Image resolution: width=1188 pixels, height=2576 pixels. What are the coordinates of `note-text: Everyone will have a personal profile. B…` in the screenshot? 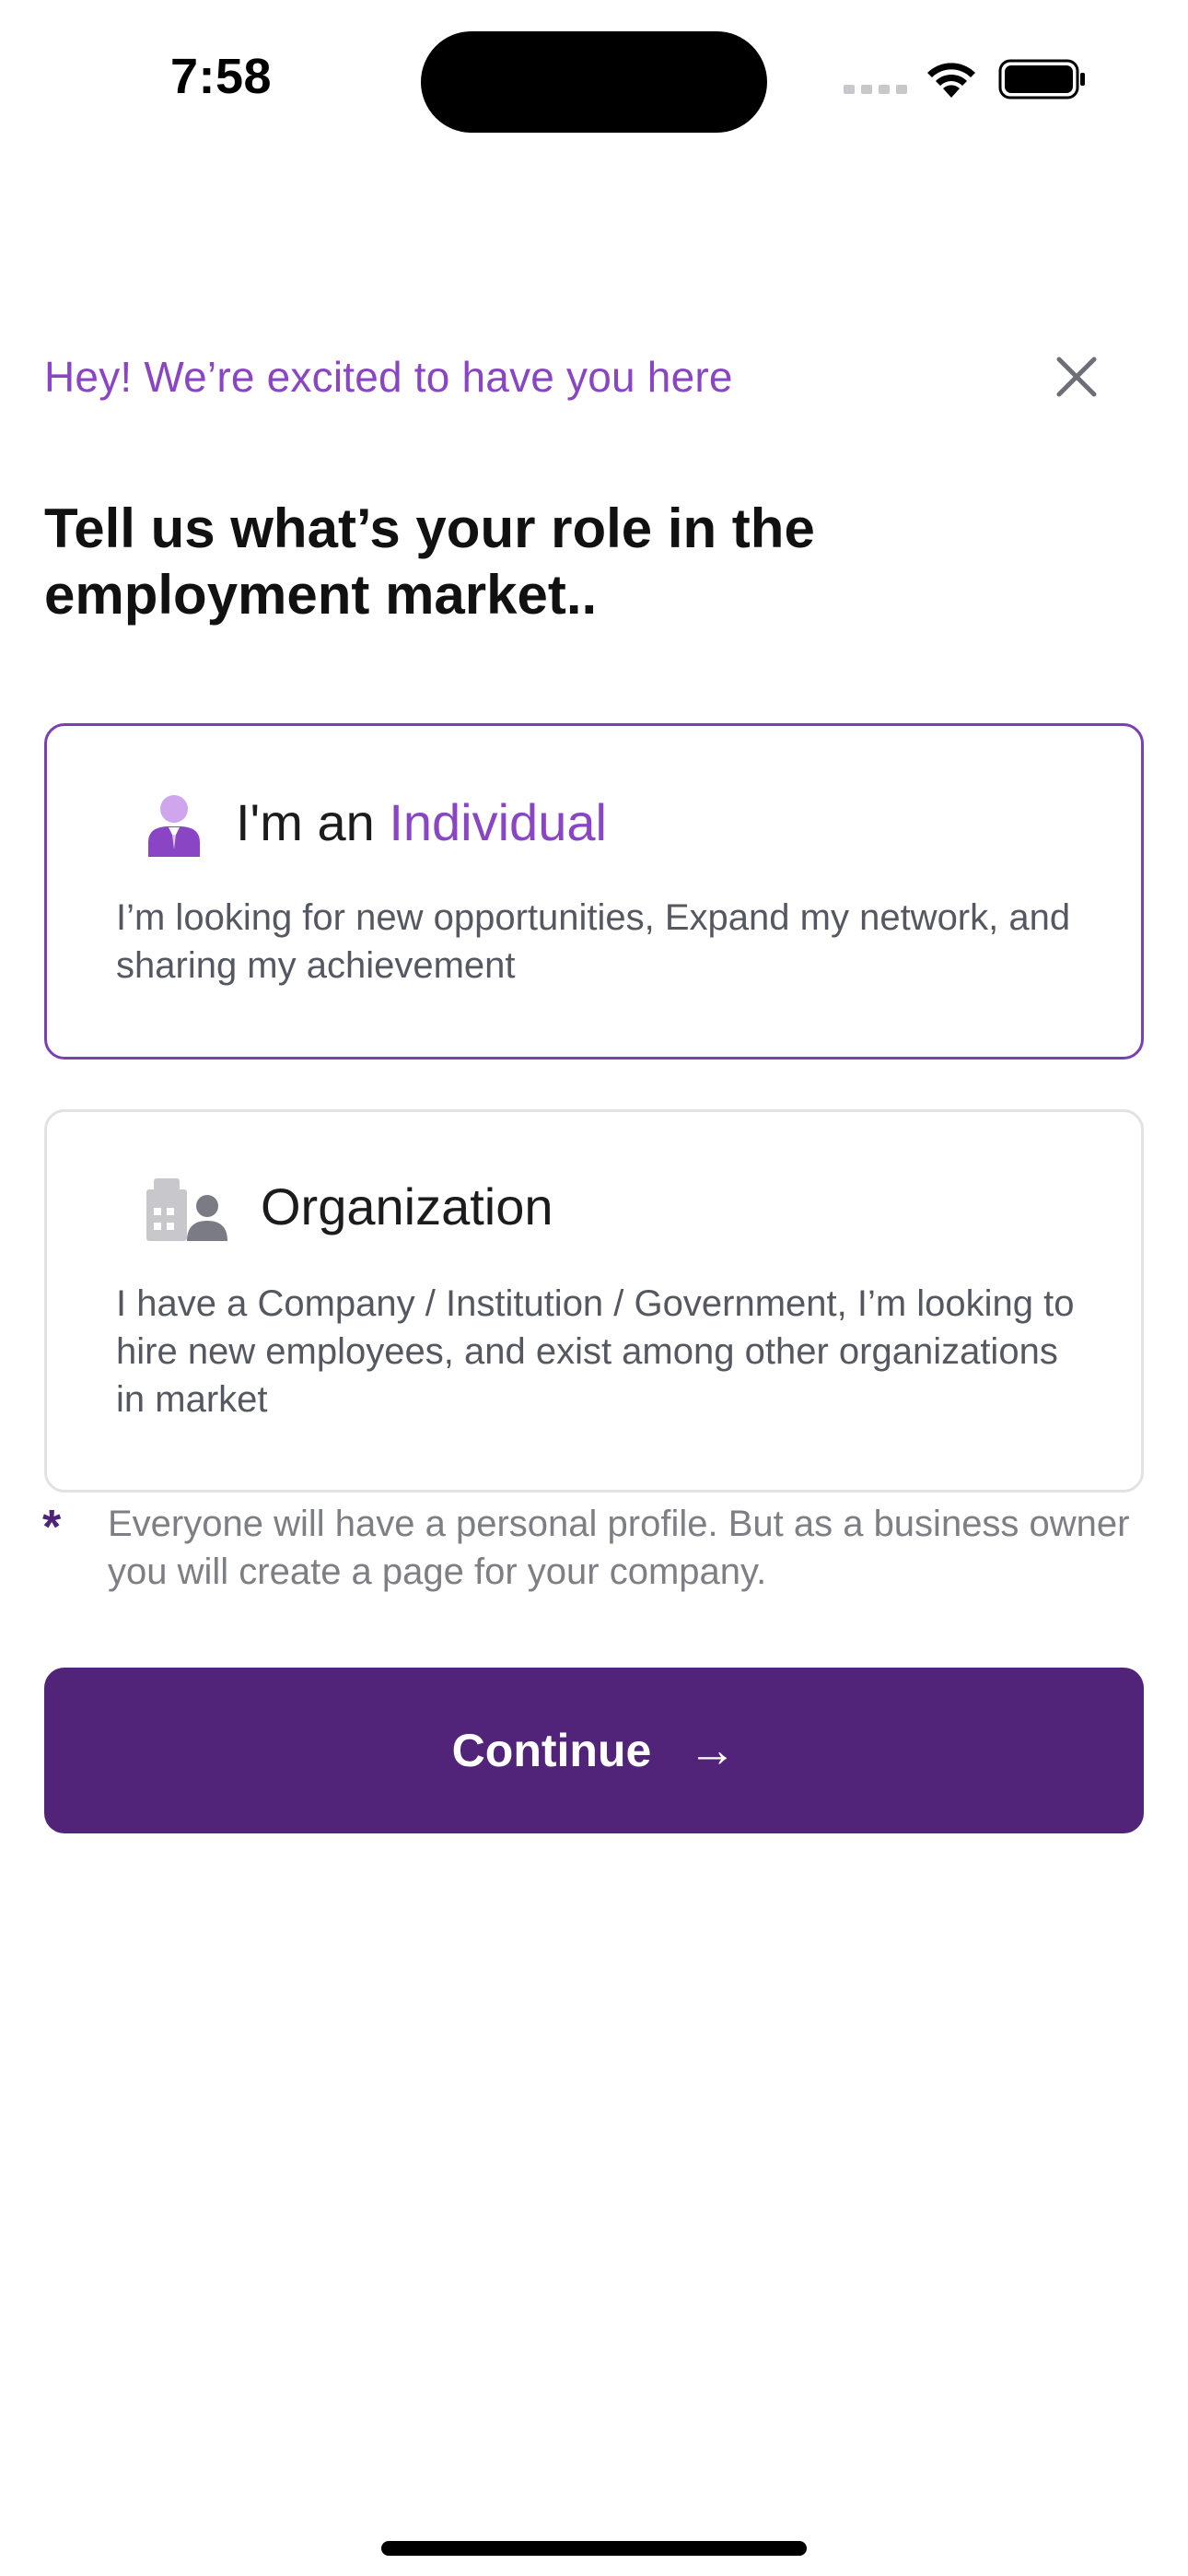 It's located at (619, 1548).